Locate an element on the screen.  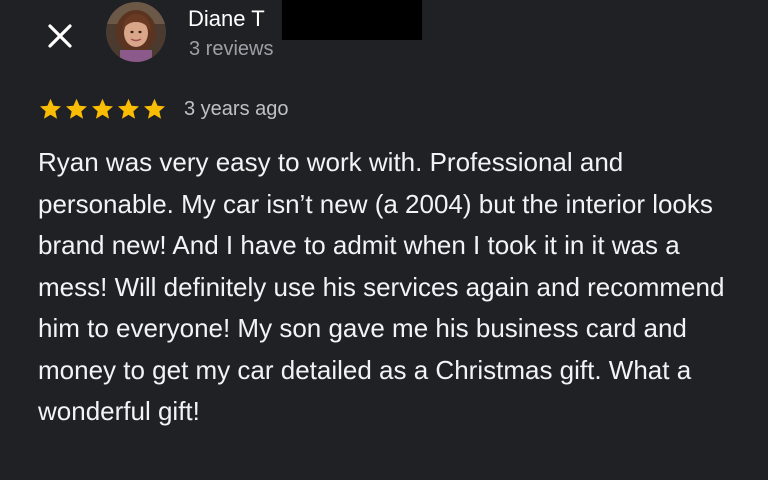
close-icon is located at coordinates (60, 36).